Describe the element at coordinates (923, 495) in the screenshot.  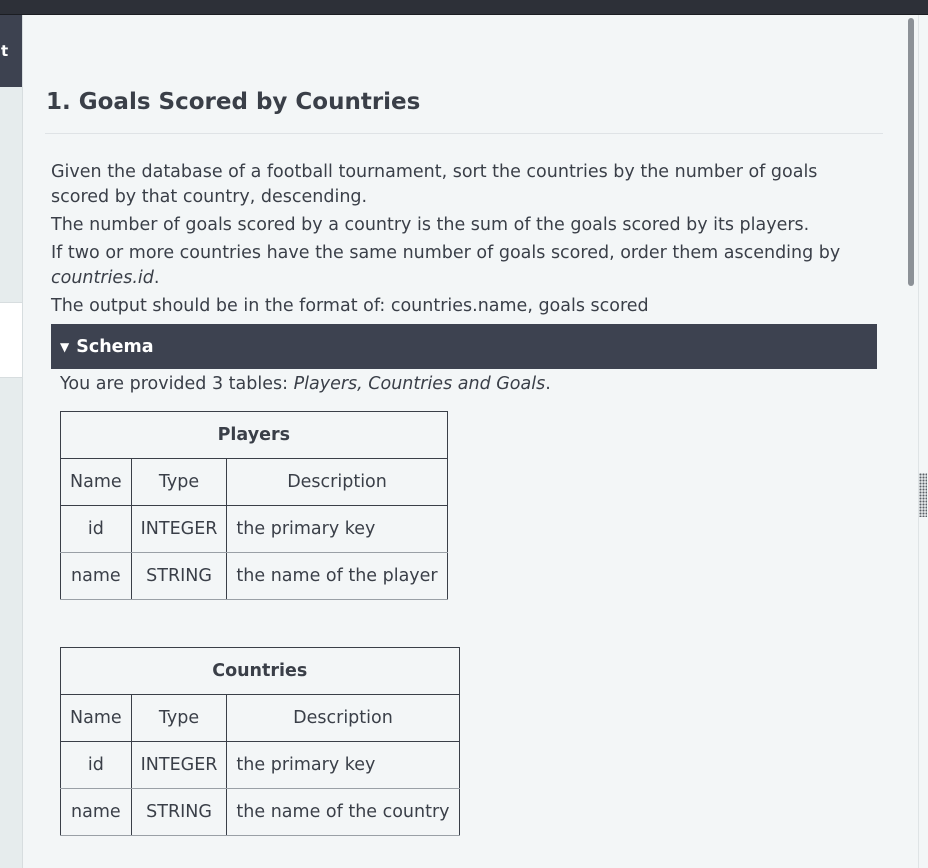
I see `grip-dots-icon` at that location.